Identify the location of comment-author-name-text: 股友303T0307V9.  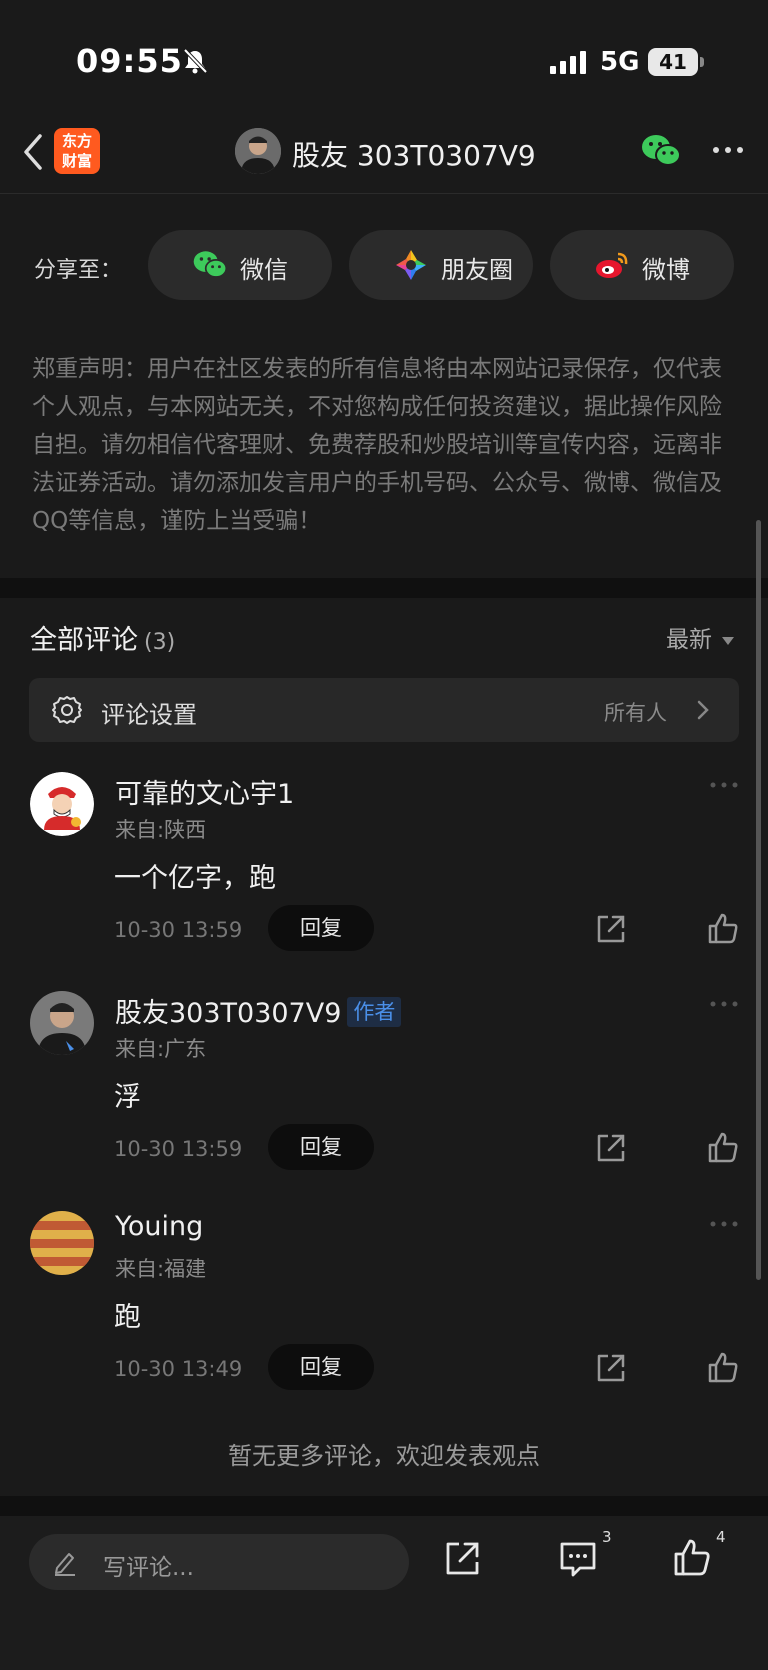
(228, 1013).